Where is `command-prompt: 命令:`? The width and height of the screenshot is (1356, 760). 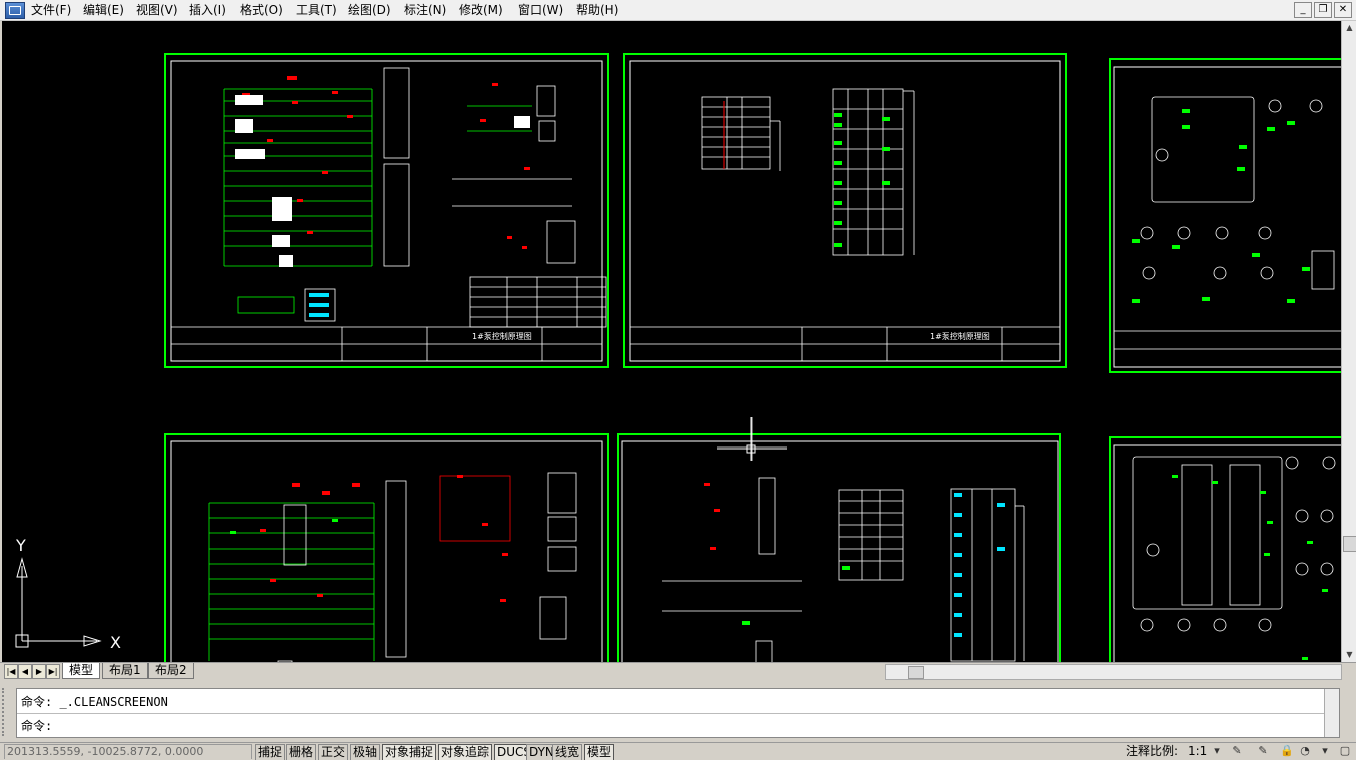
command-prompt: 命令: is located at coordinates (37, 726).